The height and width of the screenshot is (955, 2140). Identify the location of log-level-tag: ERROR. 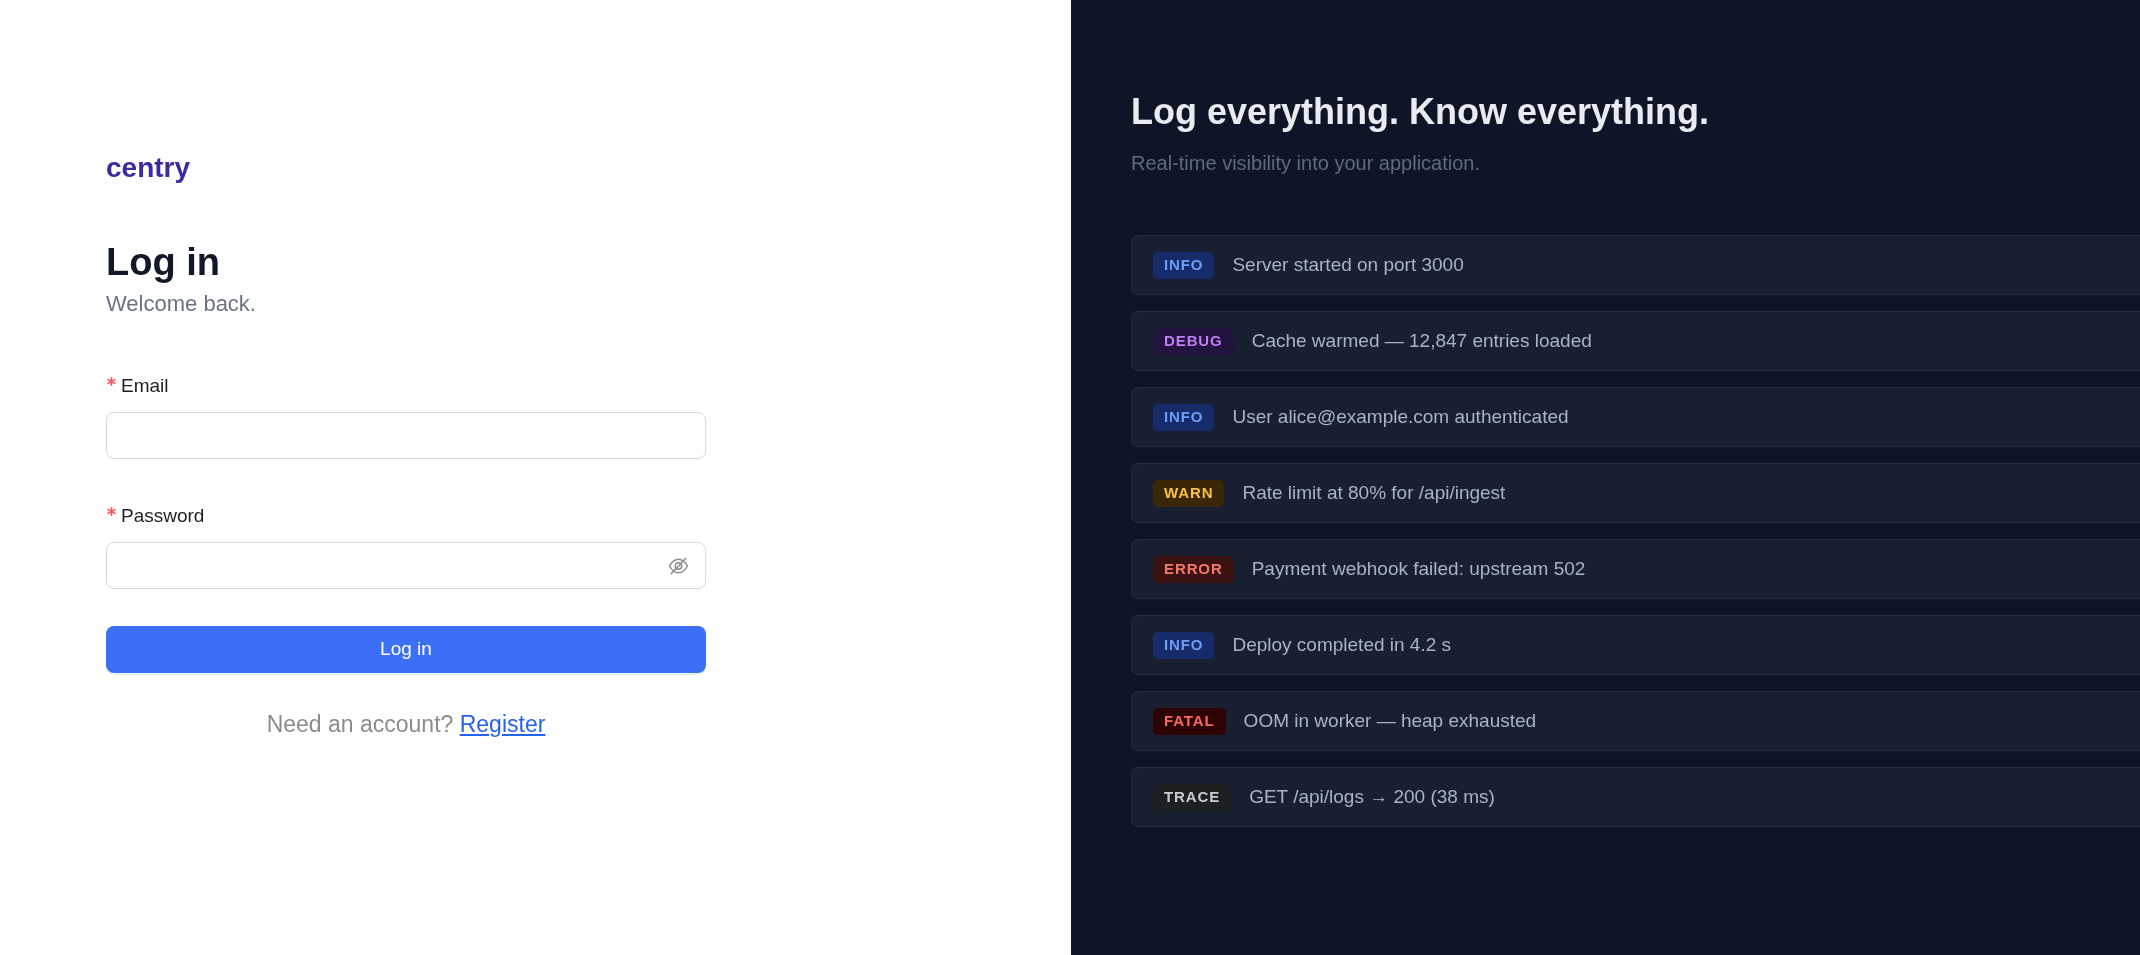
(1193, 569).